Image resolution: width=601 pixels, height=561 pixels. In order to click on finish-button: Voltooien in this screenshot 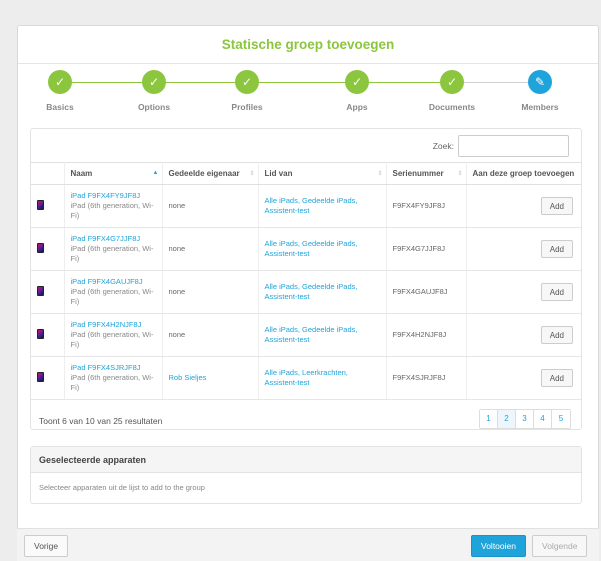, I will do `click(498, 546)`.